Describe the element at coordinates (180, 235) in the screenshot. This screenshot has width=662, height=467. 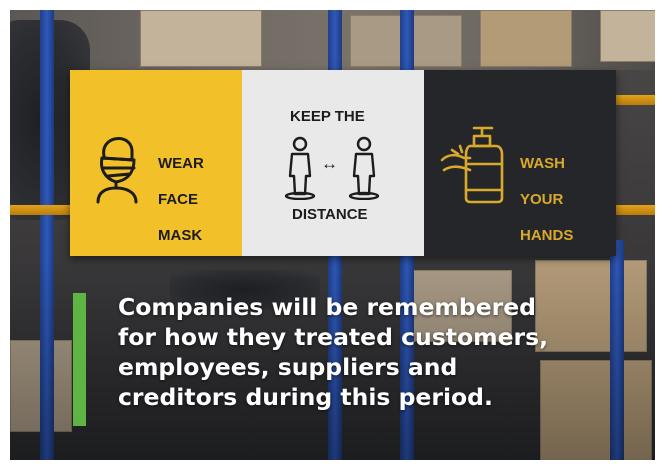
I see `mask-label: MASK` at that location.